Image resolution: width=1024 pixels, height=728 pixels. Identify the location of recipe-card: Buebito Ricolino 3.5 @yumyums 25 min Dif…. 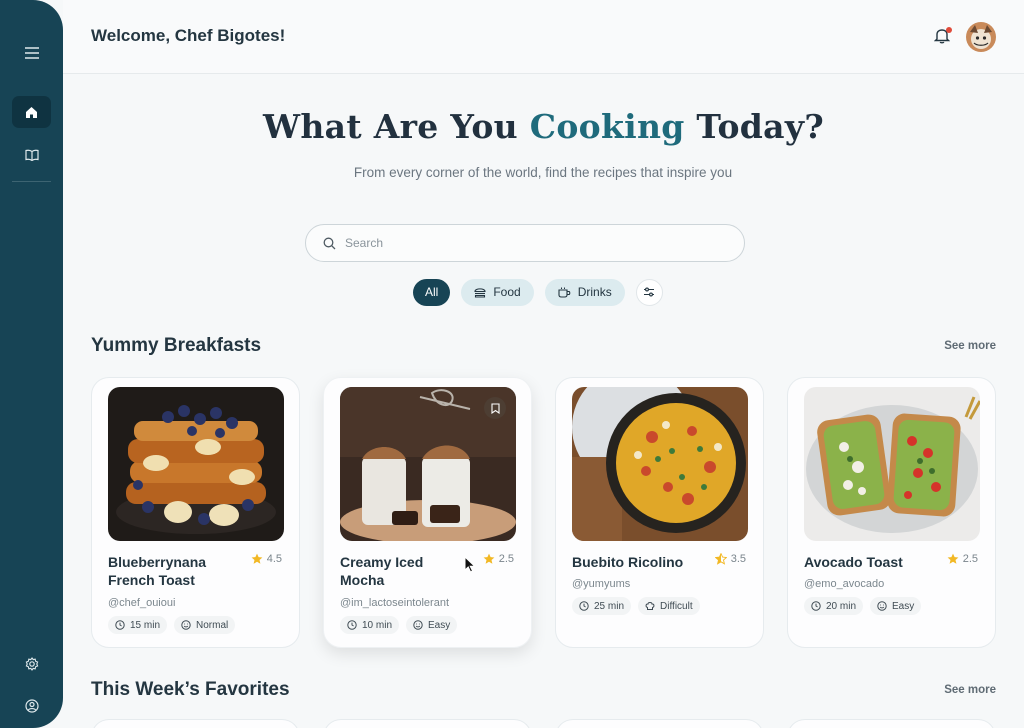
(659, 512).